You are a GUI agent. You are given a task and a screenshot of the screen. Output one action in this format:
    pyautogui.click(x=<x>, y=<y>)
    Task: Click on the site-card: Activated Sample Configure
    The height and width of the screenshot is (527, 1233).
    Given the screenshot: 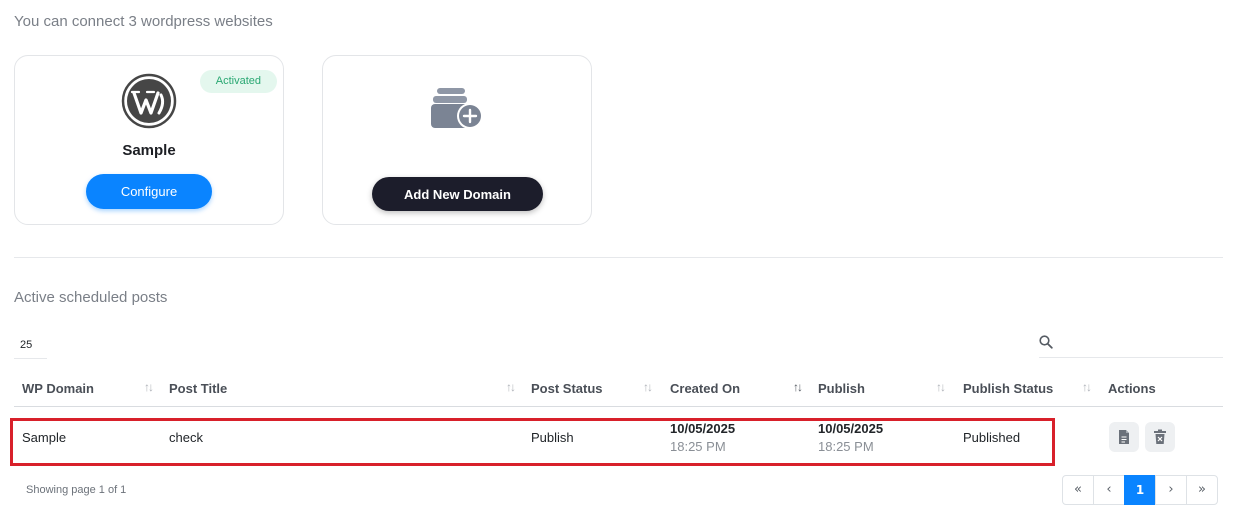 What is the action you would take?
    pyautogui.click(x=149, y=140)
    